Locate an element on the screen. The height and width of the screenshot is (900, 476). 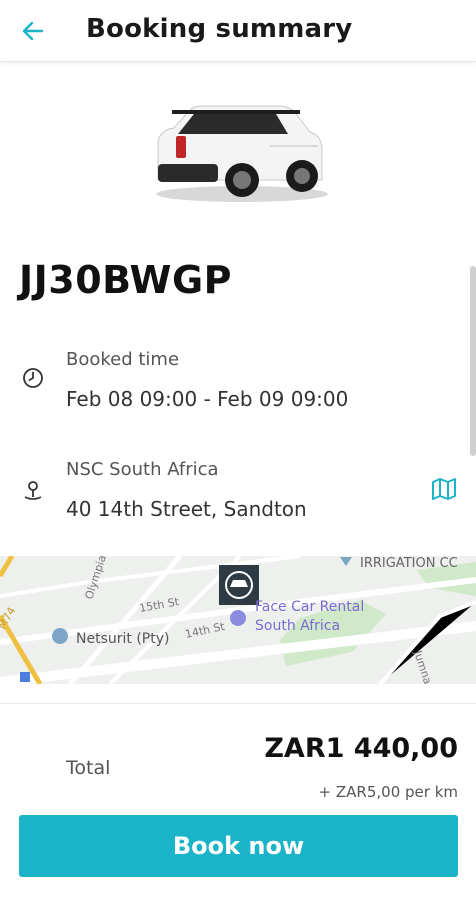
app-bar: Booking summary is located at coordinates (238, 31).